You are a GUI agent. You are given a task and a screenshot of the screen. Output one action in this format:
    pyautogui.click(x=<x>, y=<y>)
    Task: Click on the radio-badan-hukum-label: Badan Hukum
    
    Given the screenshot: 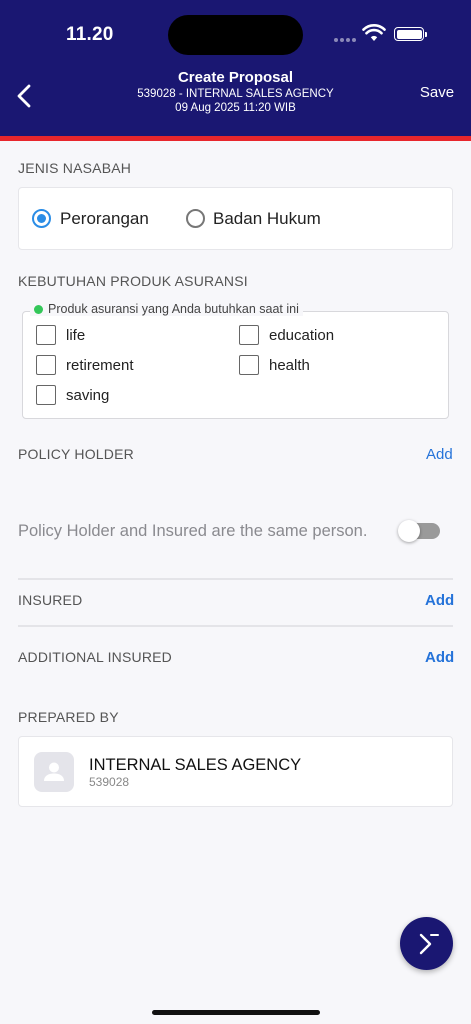 What is the action you would take?
    pyautogui.click(x=267, y=219)
    